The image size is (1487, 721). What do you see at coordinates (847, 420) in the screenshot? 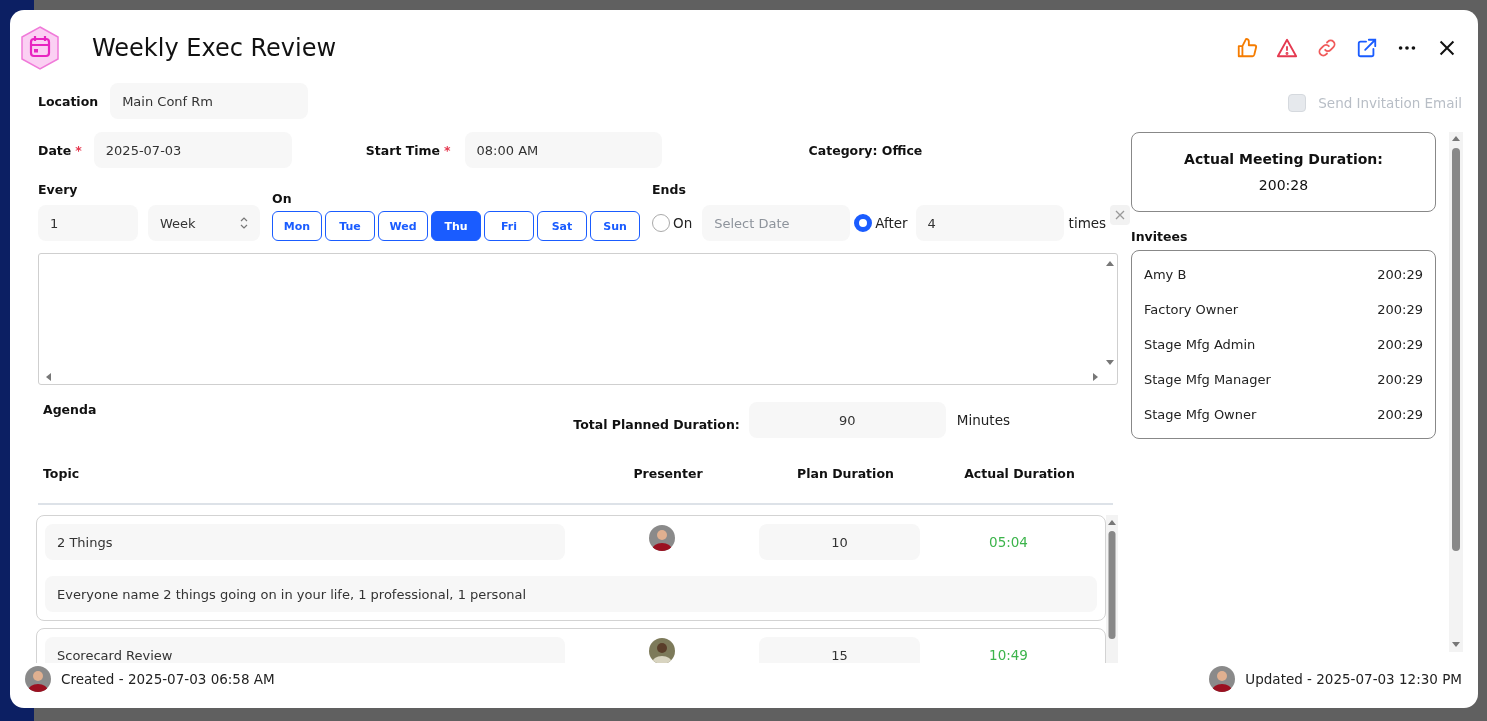
I see `total-duration-field: 90` at bounding box center [847, 420].